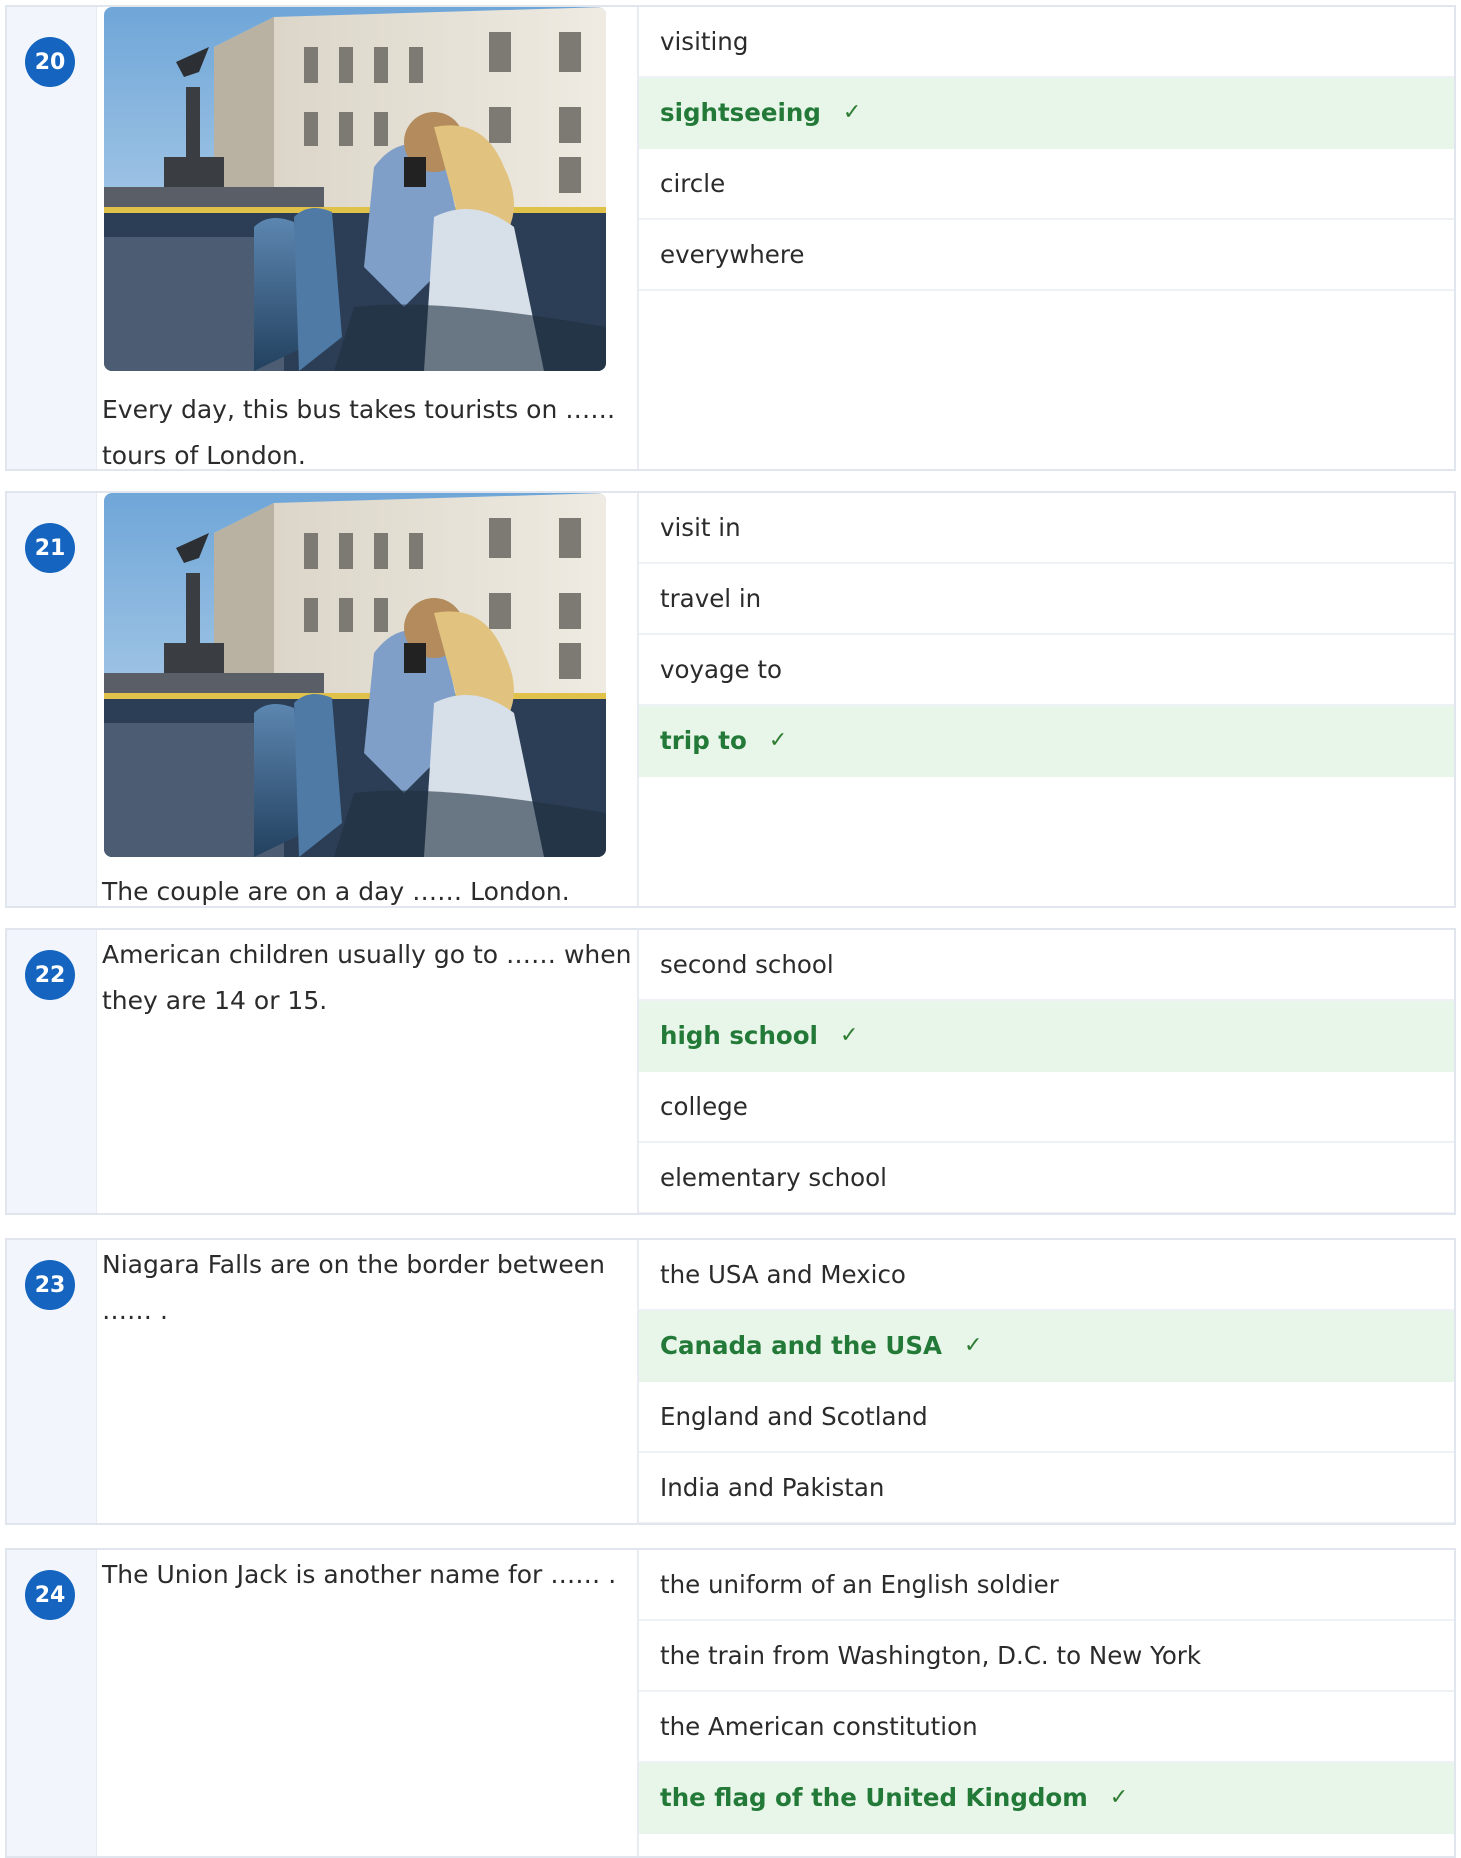 The image size is (1461, 1858). I want to click on answer-option: the uniform of an English soldier, so click(1046, 1585).